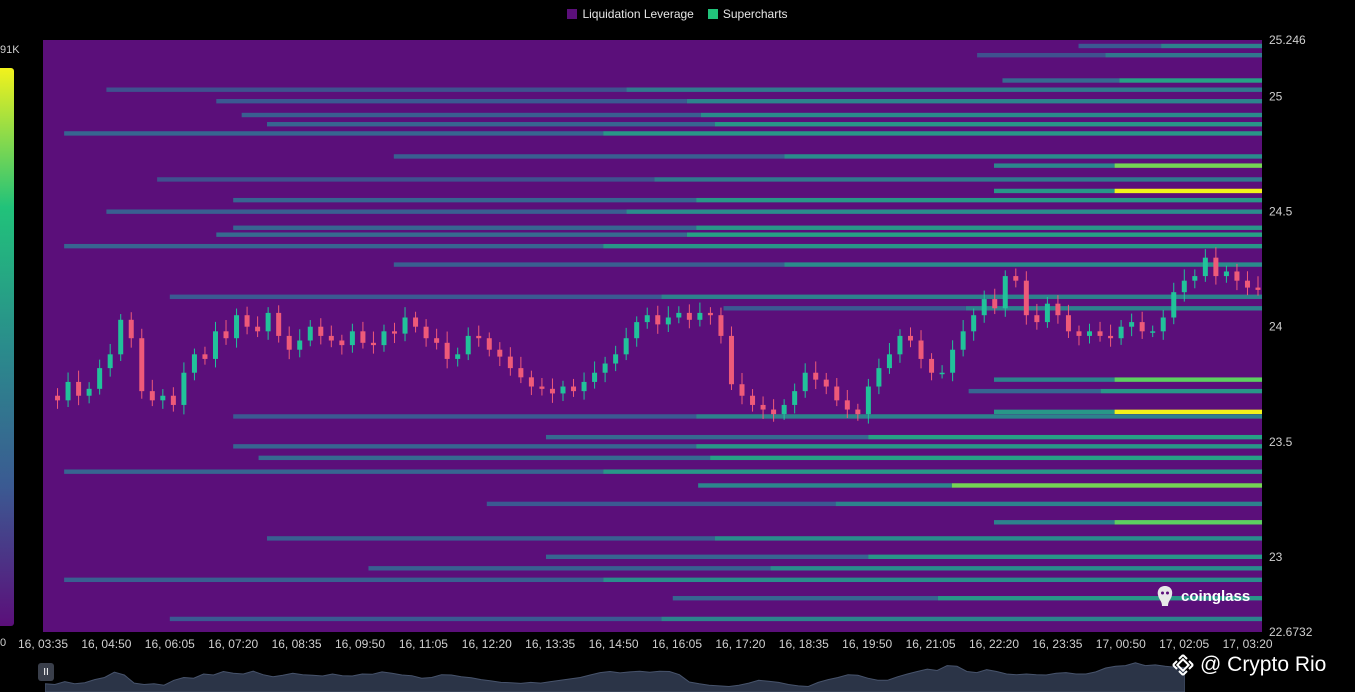 The height and width of the screenshot is (692, 1355). What do you see at coordinates (615, 673) in the screenshot?
I see `time-navigator` at bounding box center [615, 673].